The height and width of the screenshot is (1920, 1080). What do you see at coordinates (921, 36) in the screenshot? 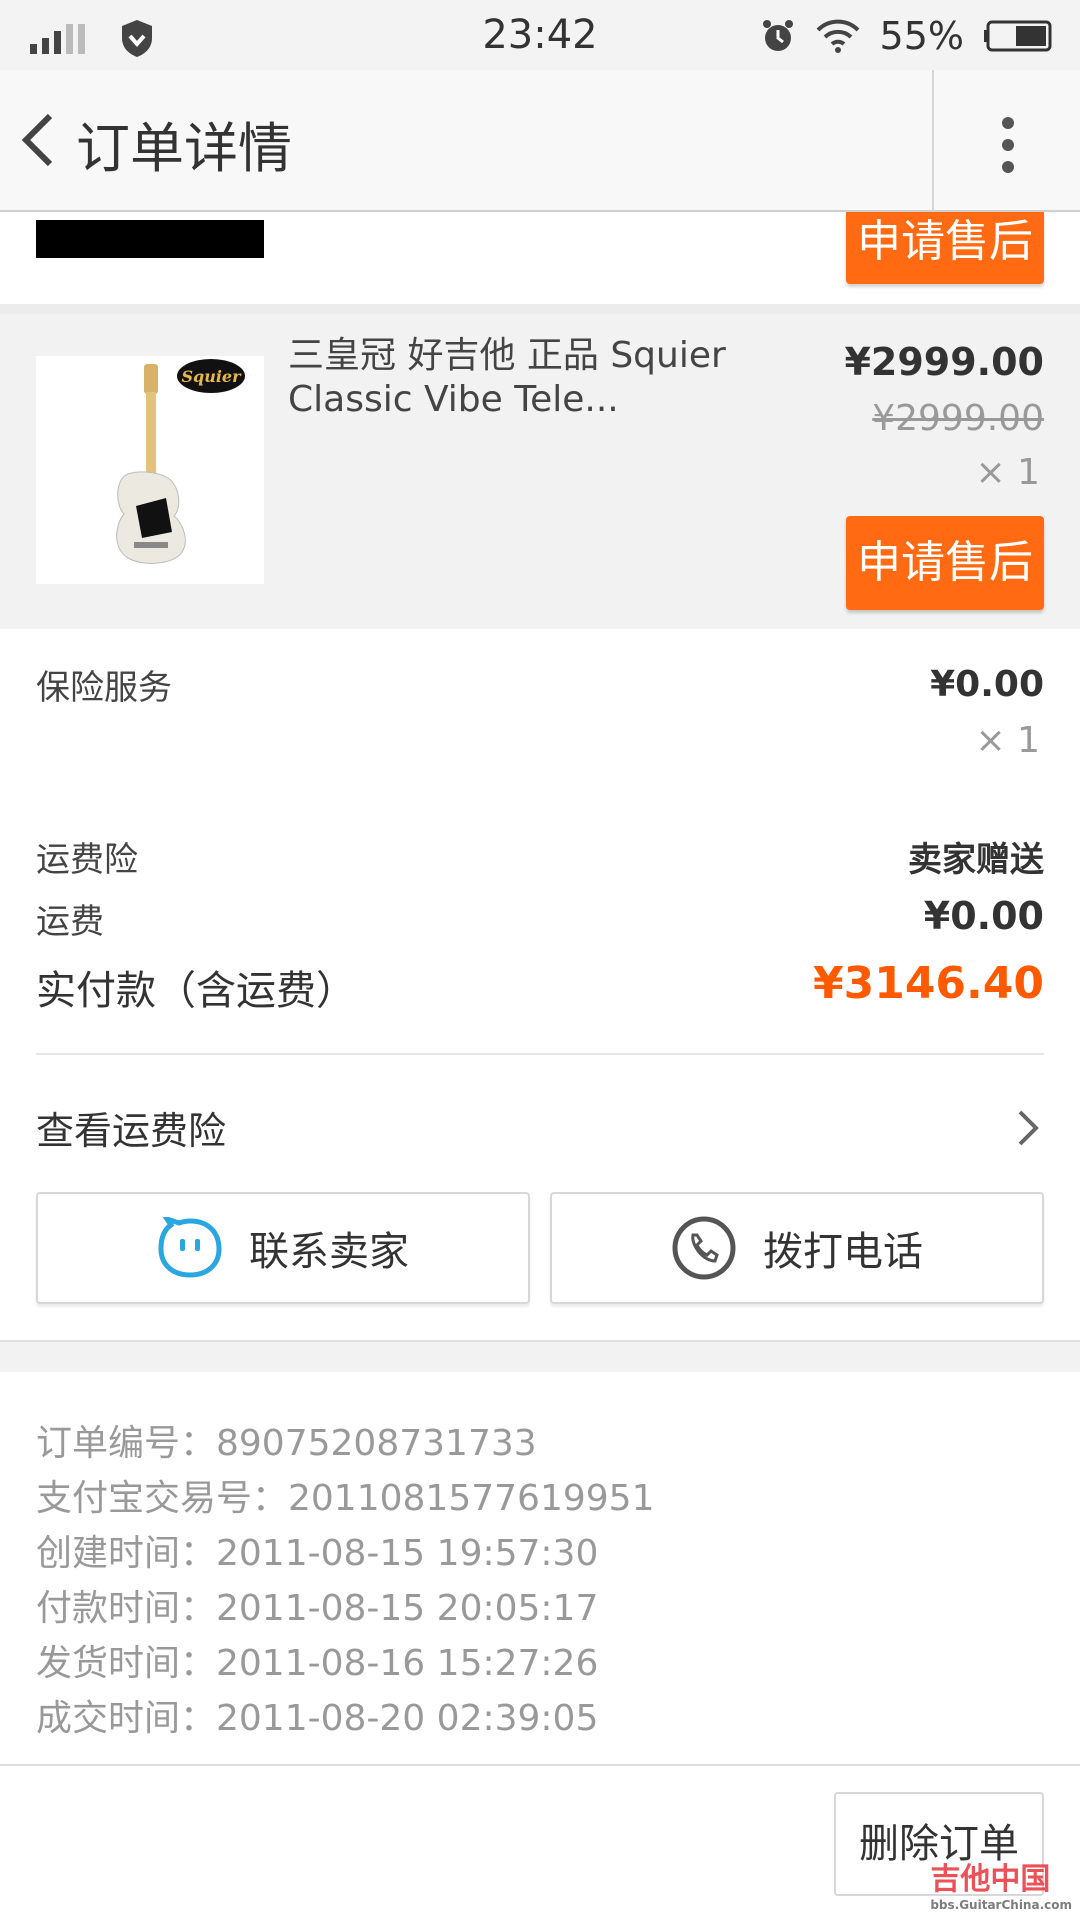
I see `battery-percent: 55%` at bounding box center [921, 36].